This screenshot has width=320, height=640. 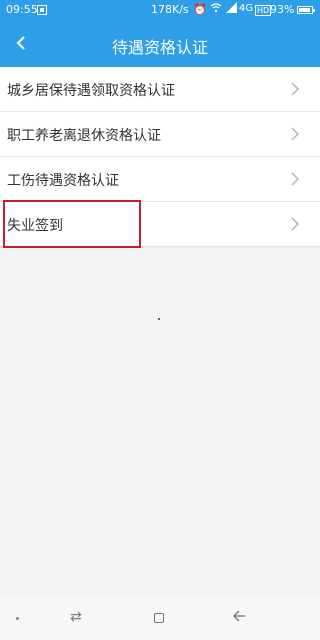 I want to click on system-navigation-bar: ⇄, so click(x=160, y=618).